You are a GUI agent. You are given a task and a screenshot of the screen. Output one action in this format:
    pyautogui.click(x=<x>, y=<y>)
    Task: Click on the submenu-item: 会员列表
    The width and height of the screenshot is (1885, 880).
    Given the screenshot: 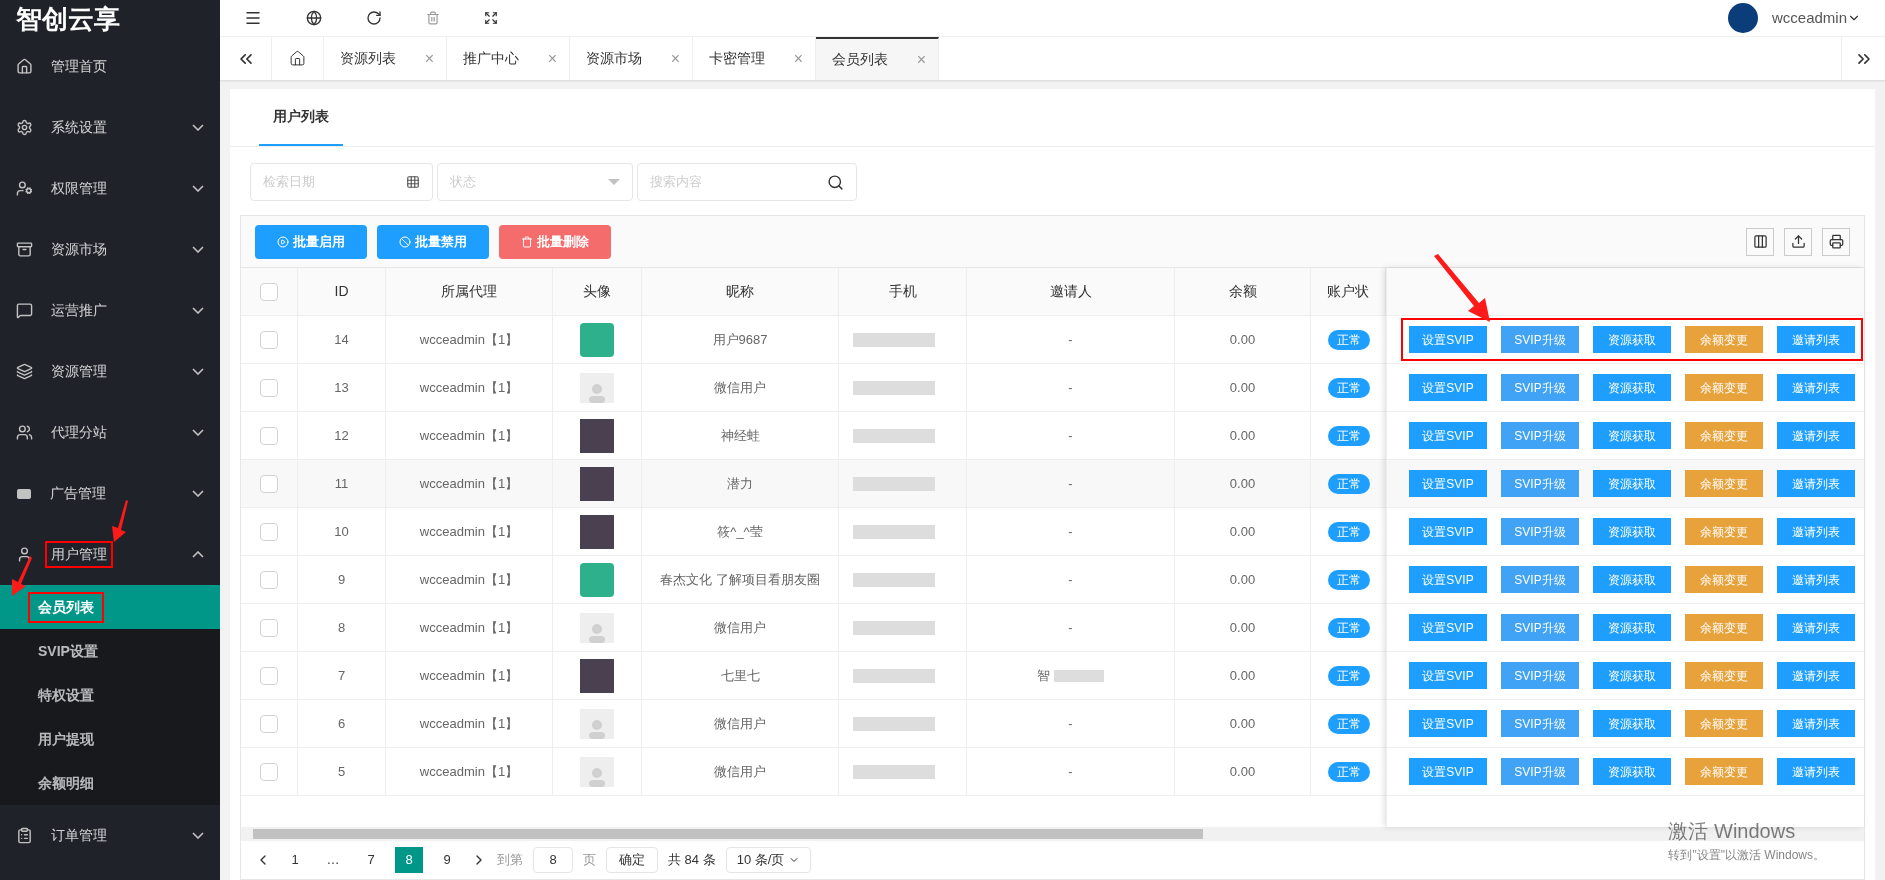 What is the action you would take?
    pyautogui.click(x=110, y=607)
    